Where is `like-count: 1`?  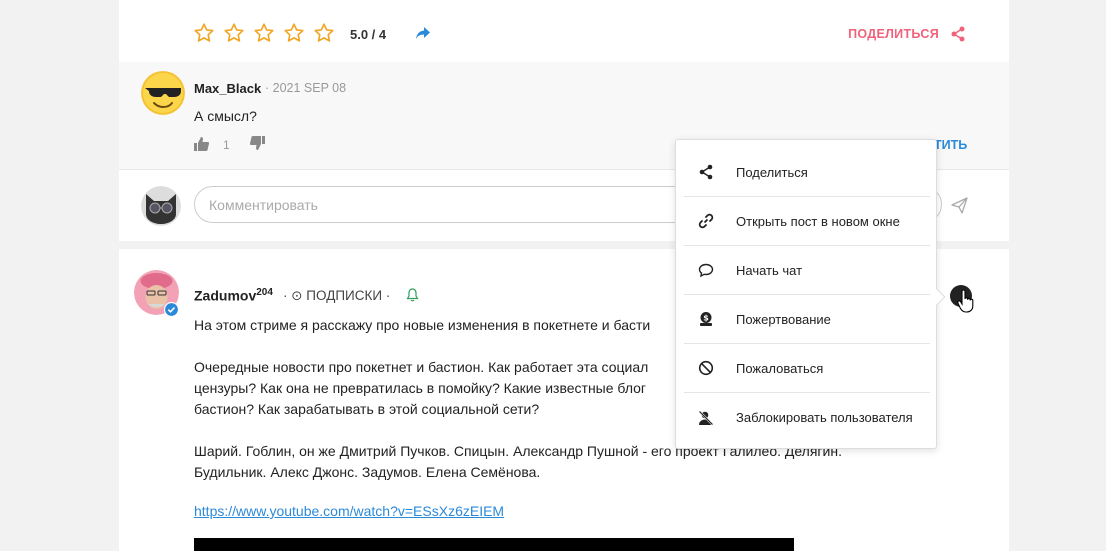 like-count: 1 is located at coordinates (226, 145).